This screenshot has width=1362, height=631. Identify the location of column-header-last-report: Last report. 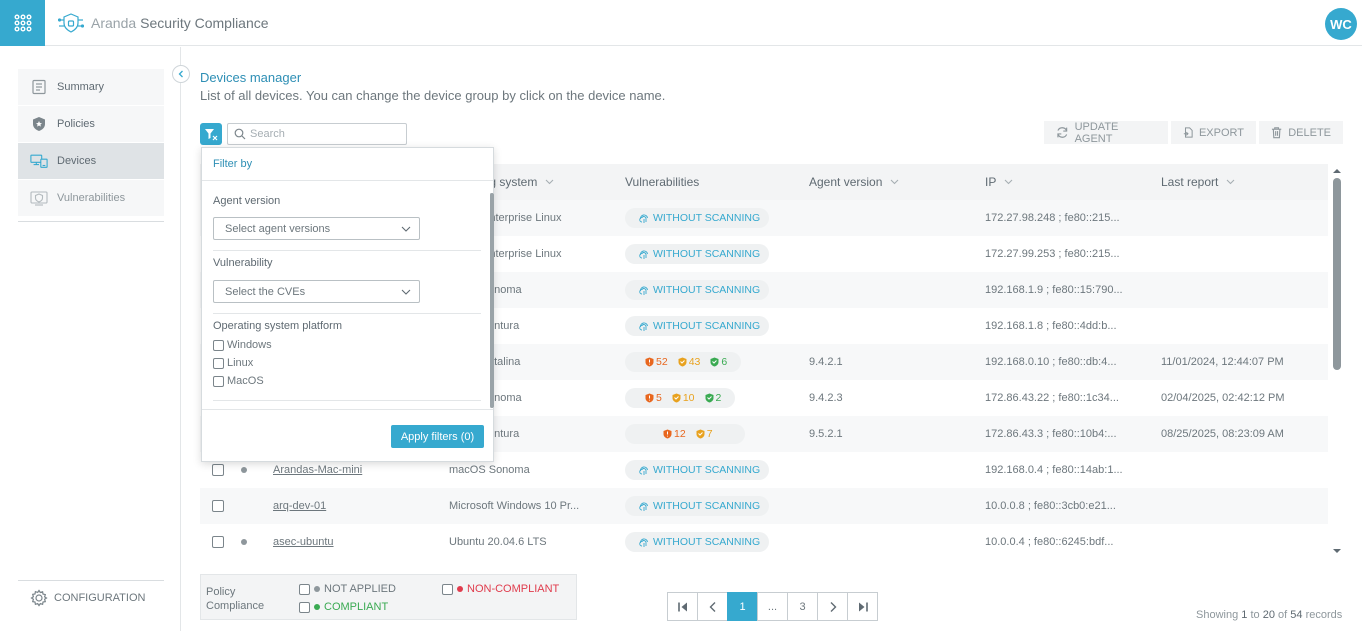
(1198, 182).